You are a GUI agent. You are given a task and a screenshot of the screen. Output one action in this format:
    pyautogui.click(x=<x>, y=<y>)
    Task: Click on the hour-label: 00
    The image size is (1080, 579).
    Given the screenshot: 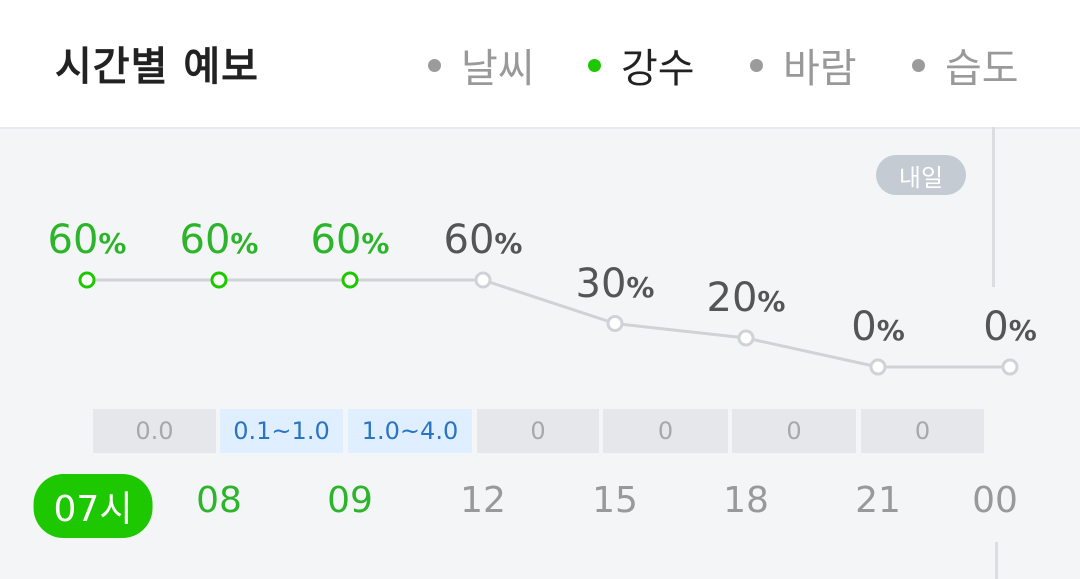 What is the action you would take?
    pyautogui.click(x=995, y=500)
    